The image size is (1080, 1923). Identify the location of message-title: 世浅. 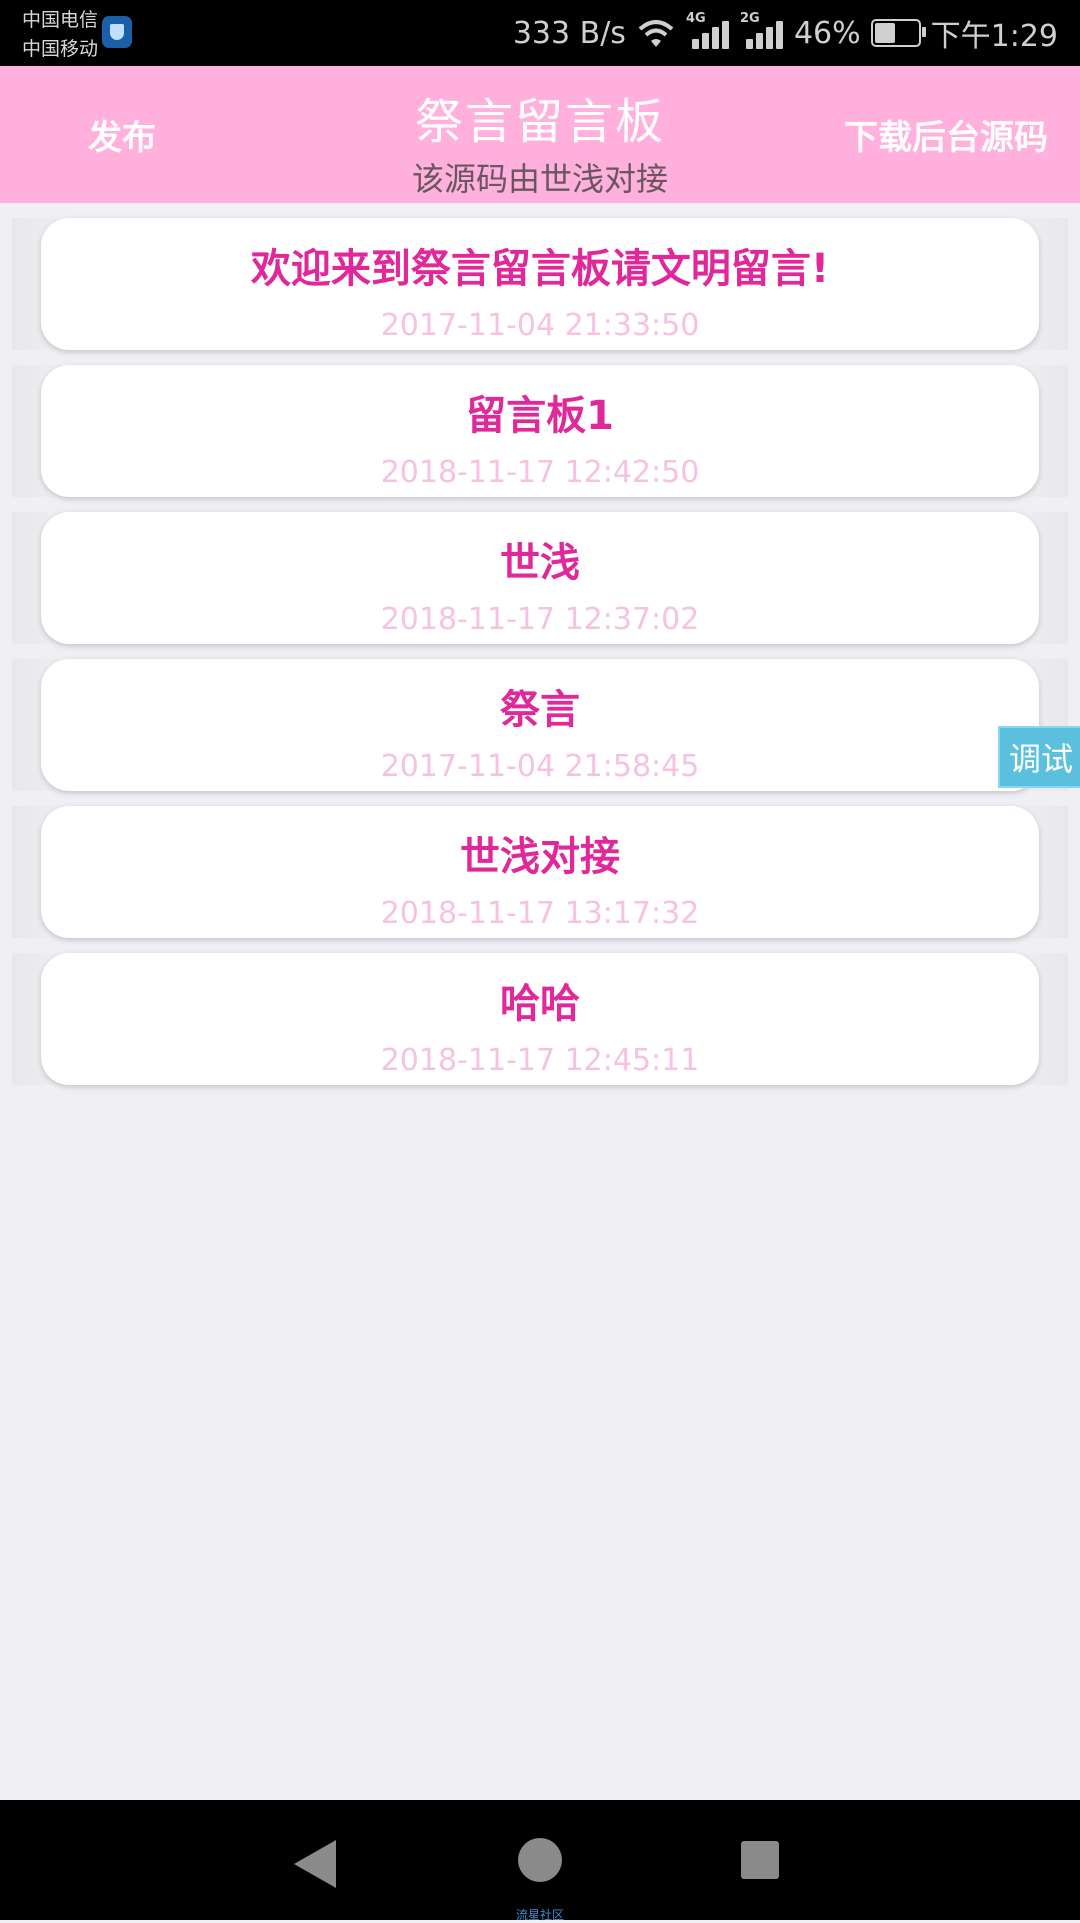
(540, 563).